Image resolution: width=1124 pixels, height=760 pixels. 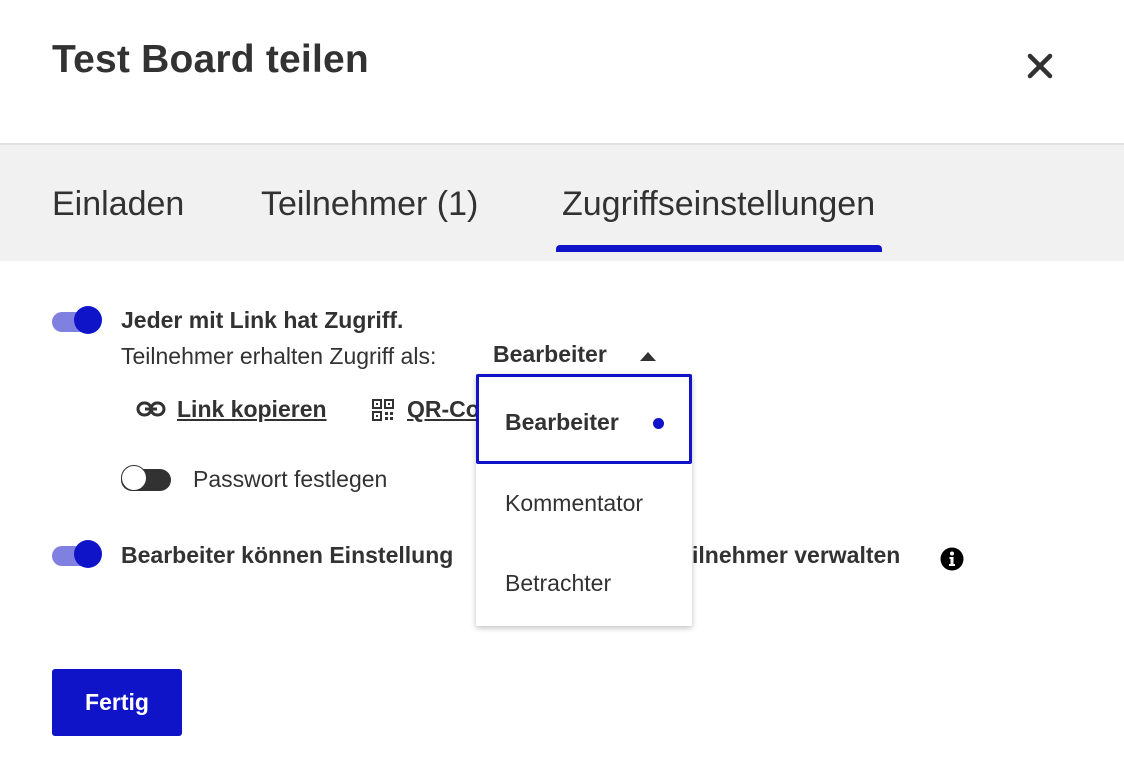 What do you see at coordinates (718, 204) in the screenshot?
I see `tab-zugriffseinstellungen: Zugriffseinstellungen` at bounding box center [718, 204].